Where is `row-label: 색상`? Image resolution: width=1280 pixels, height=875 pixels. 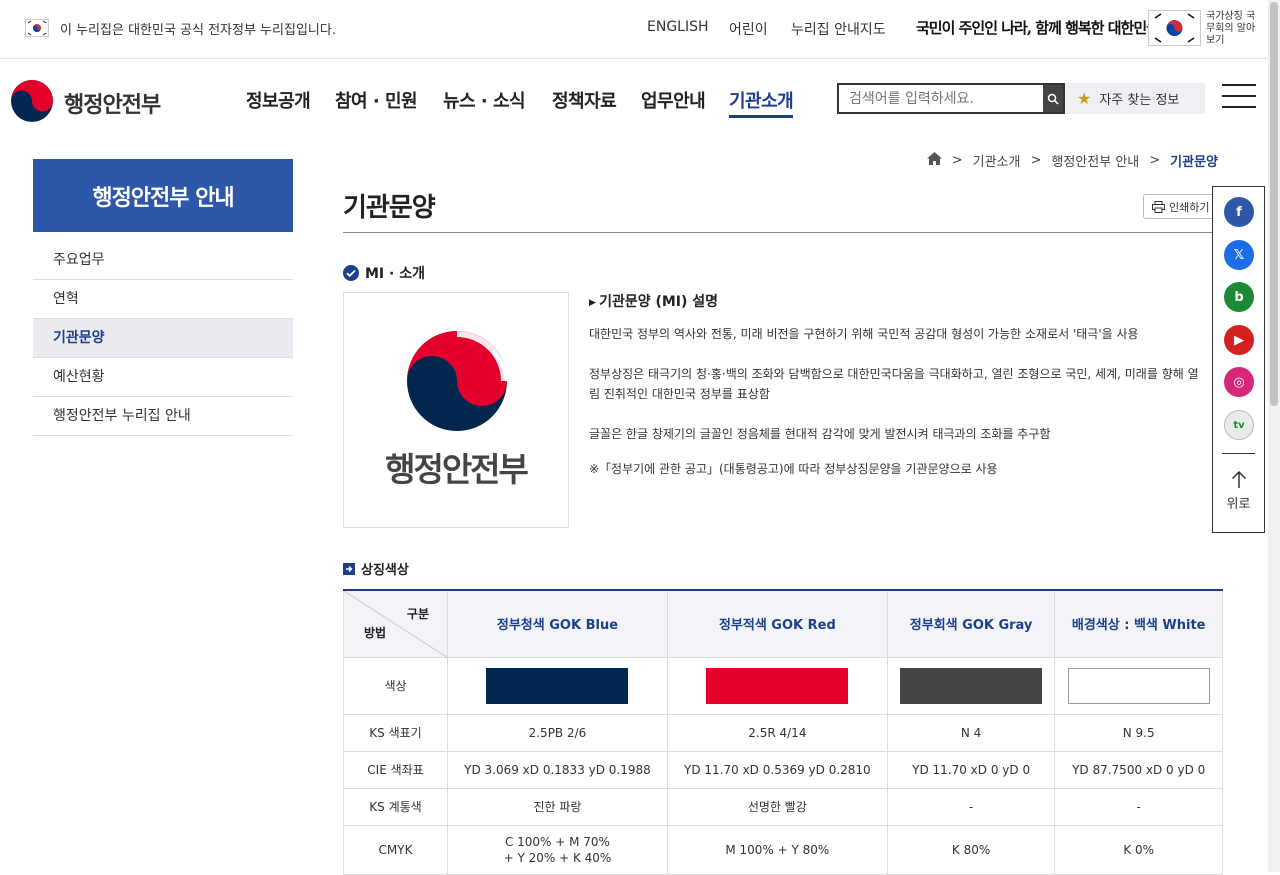
row-label: 색상 is located at coordinates (395, 685).